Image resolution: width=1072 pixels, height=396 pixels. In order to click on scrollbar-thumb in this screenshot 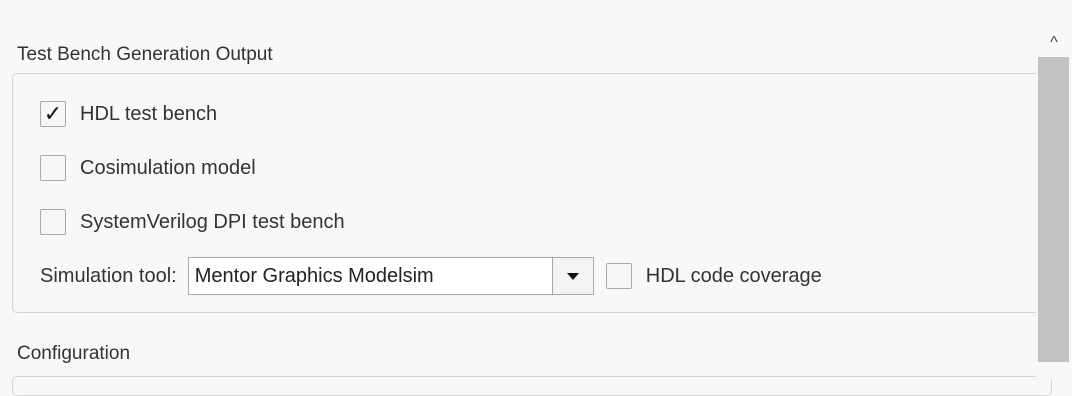, I will do `click(1053, 209)`.